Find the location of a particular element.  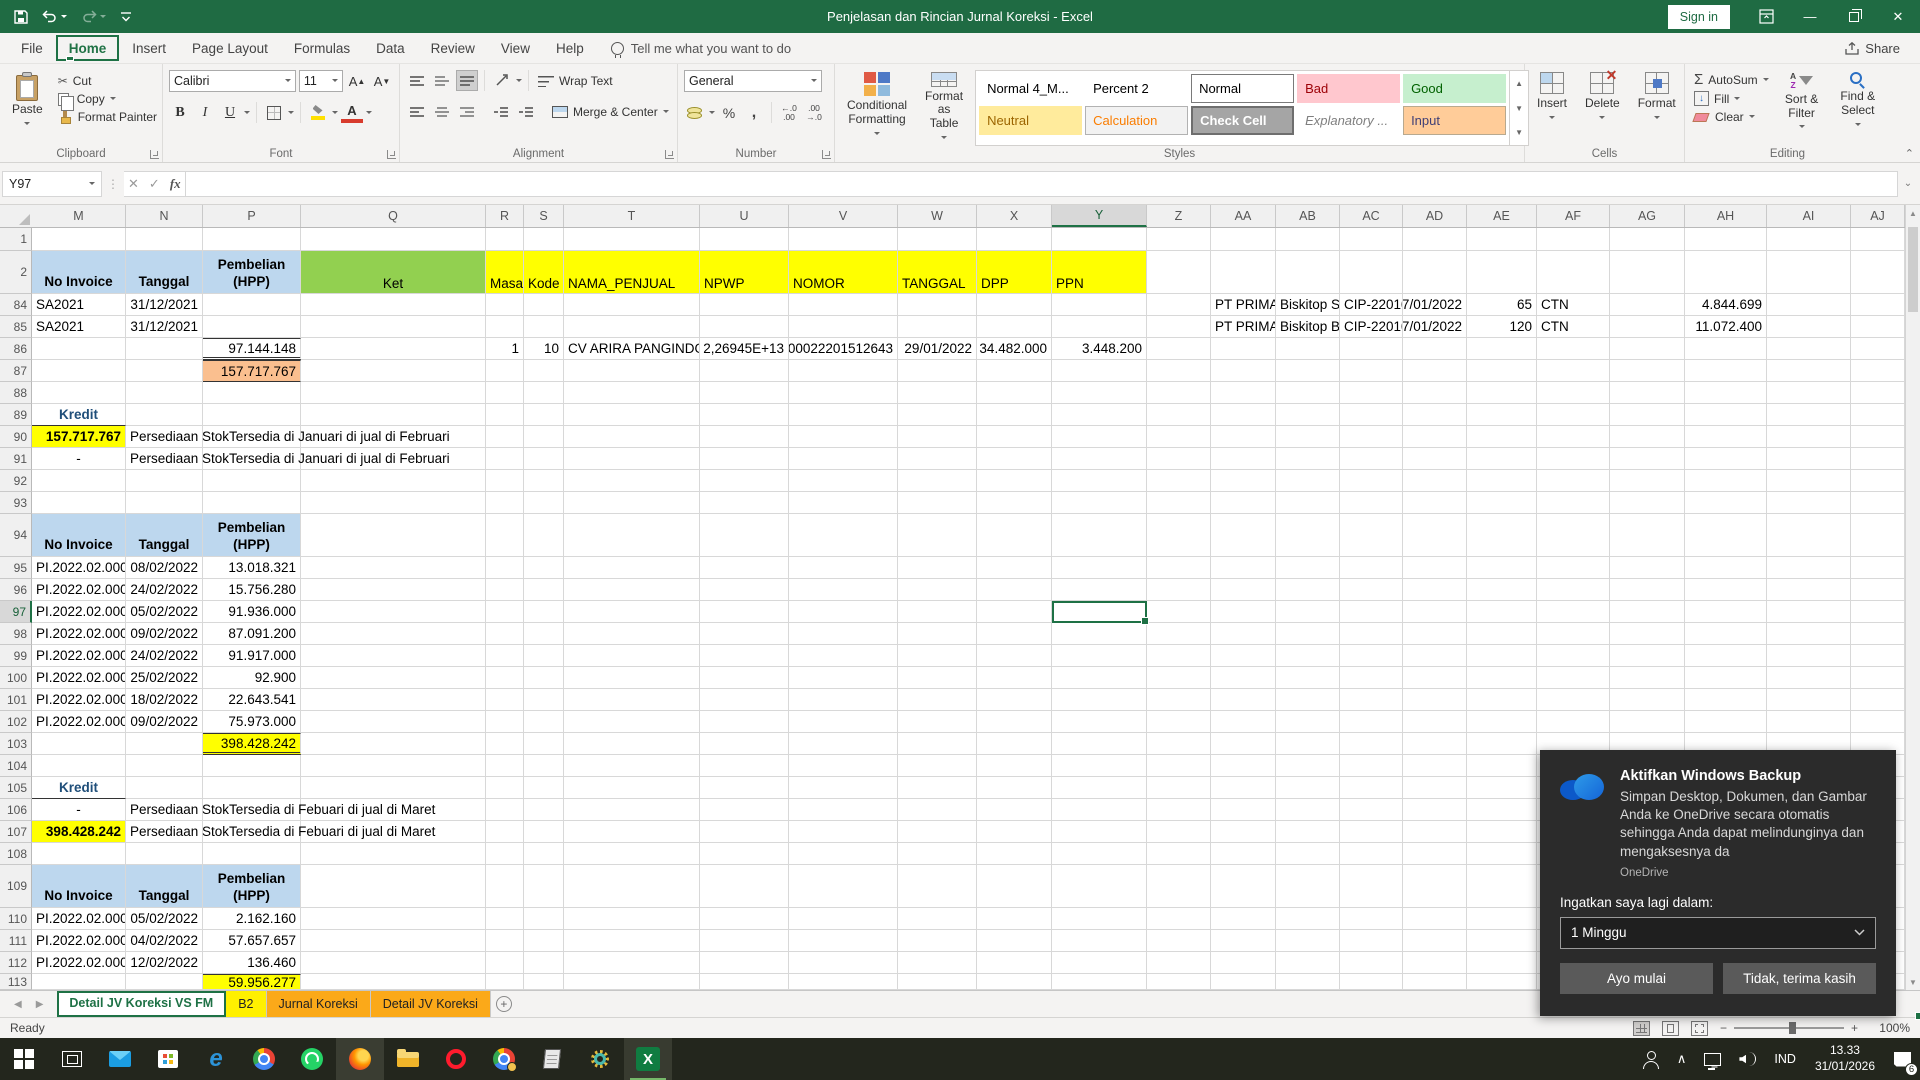

cell-AE95 is located at coordinates (1502, 568).